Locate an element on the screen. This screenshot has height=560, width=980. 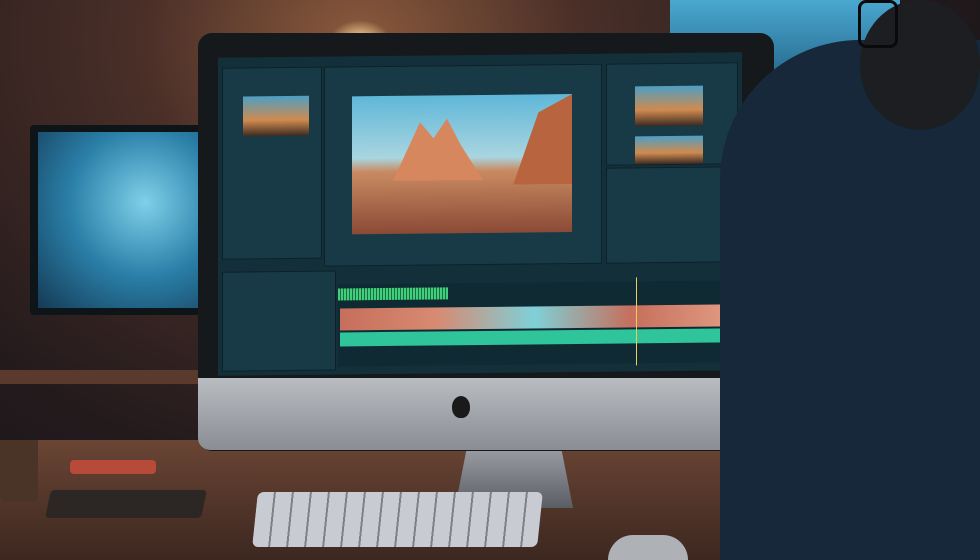
mouse is located at coordinates (648, 547).